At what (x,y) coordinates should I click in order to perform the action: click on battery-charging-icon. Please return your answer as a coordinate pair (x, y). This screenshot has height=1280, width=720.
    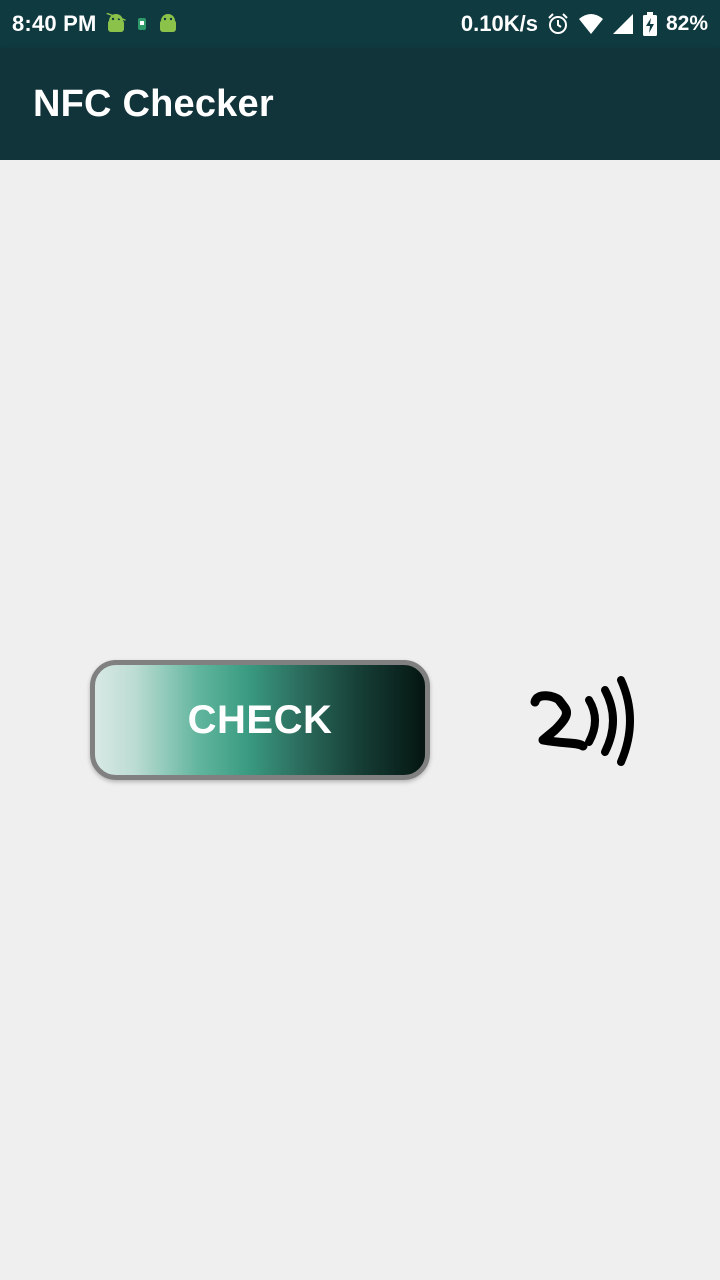
    Looking at the image, I should click on (650, 24).